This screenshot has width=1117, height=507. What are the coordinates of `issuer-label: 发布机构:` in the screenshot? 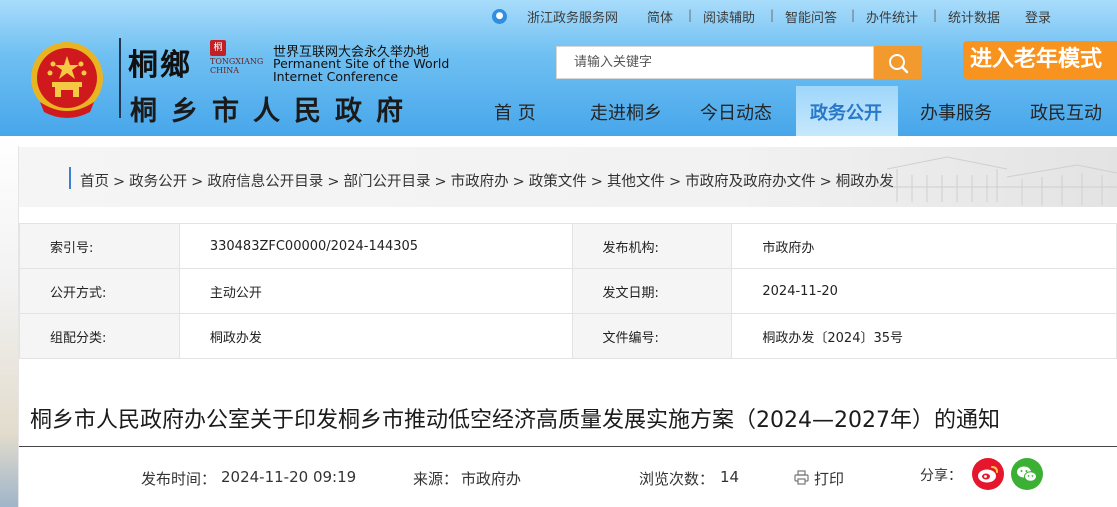 It's located at (652, 246).